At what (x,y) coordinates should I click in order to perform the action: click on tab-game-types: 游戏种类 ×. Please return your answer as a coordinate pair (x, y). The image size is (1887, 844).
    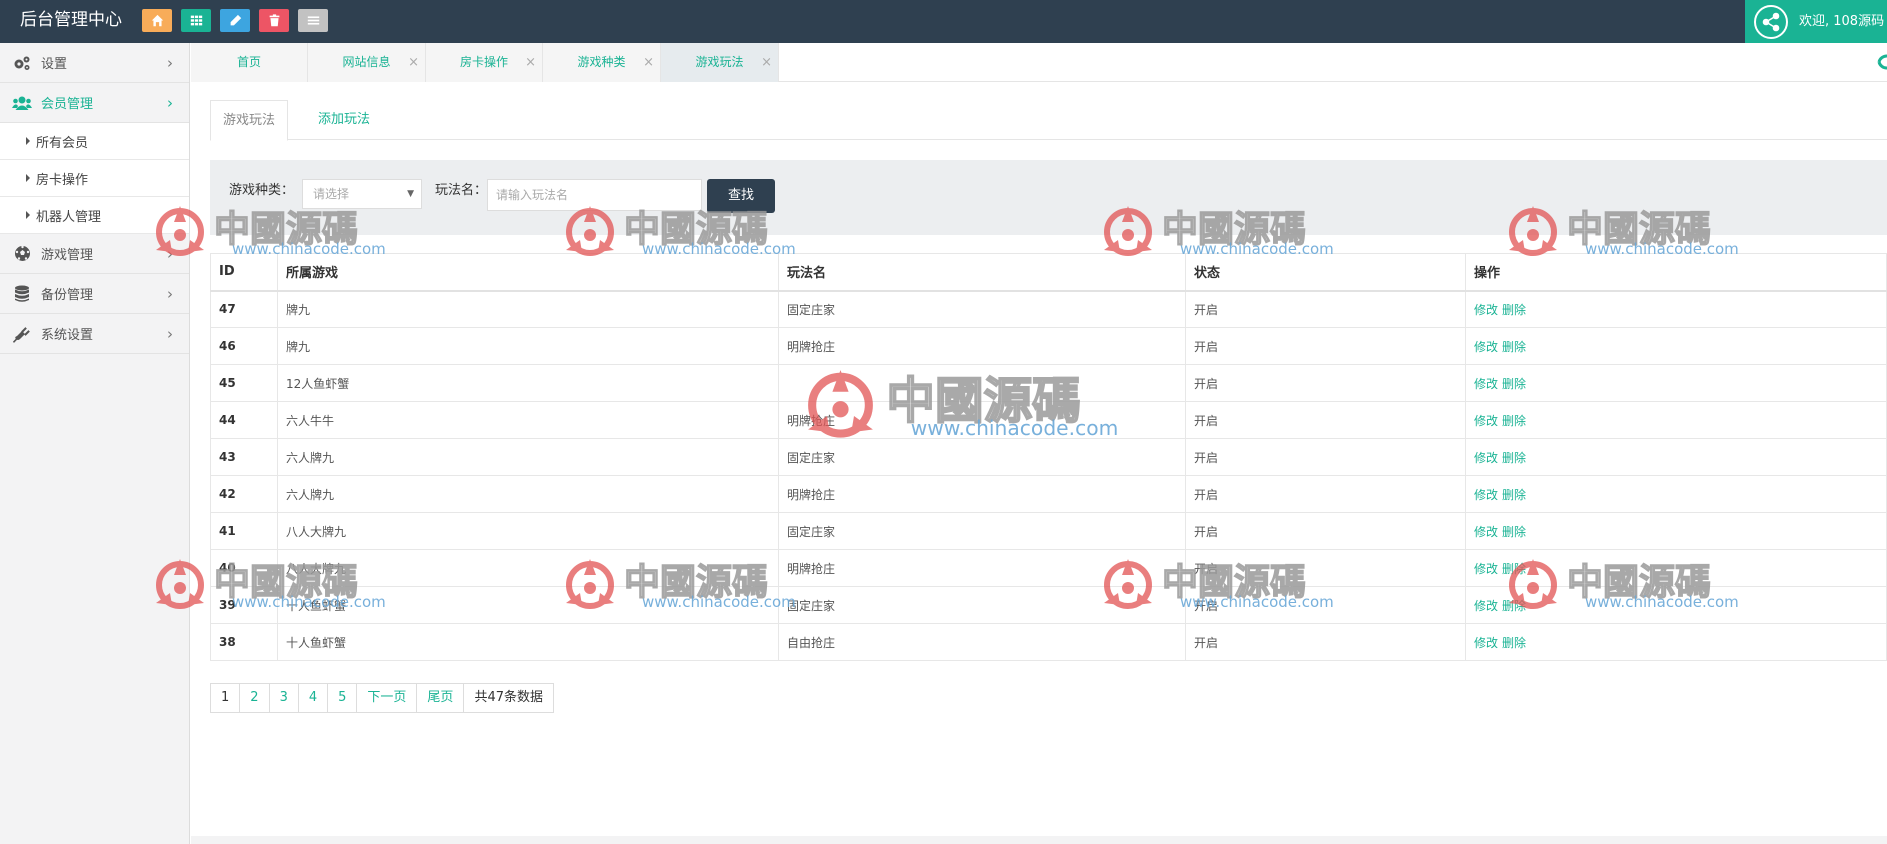
    Looking at the image, I should click on (602, 62).